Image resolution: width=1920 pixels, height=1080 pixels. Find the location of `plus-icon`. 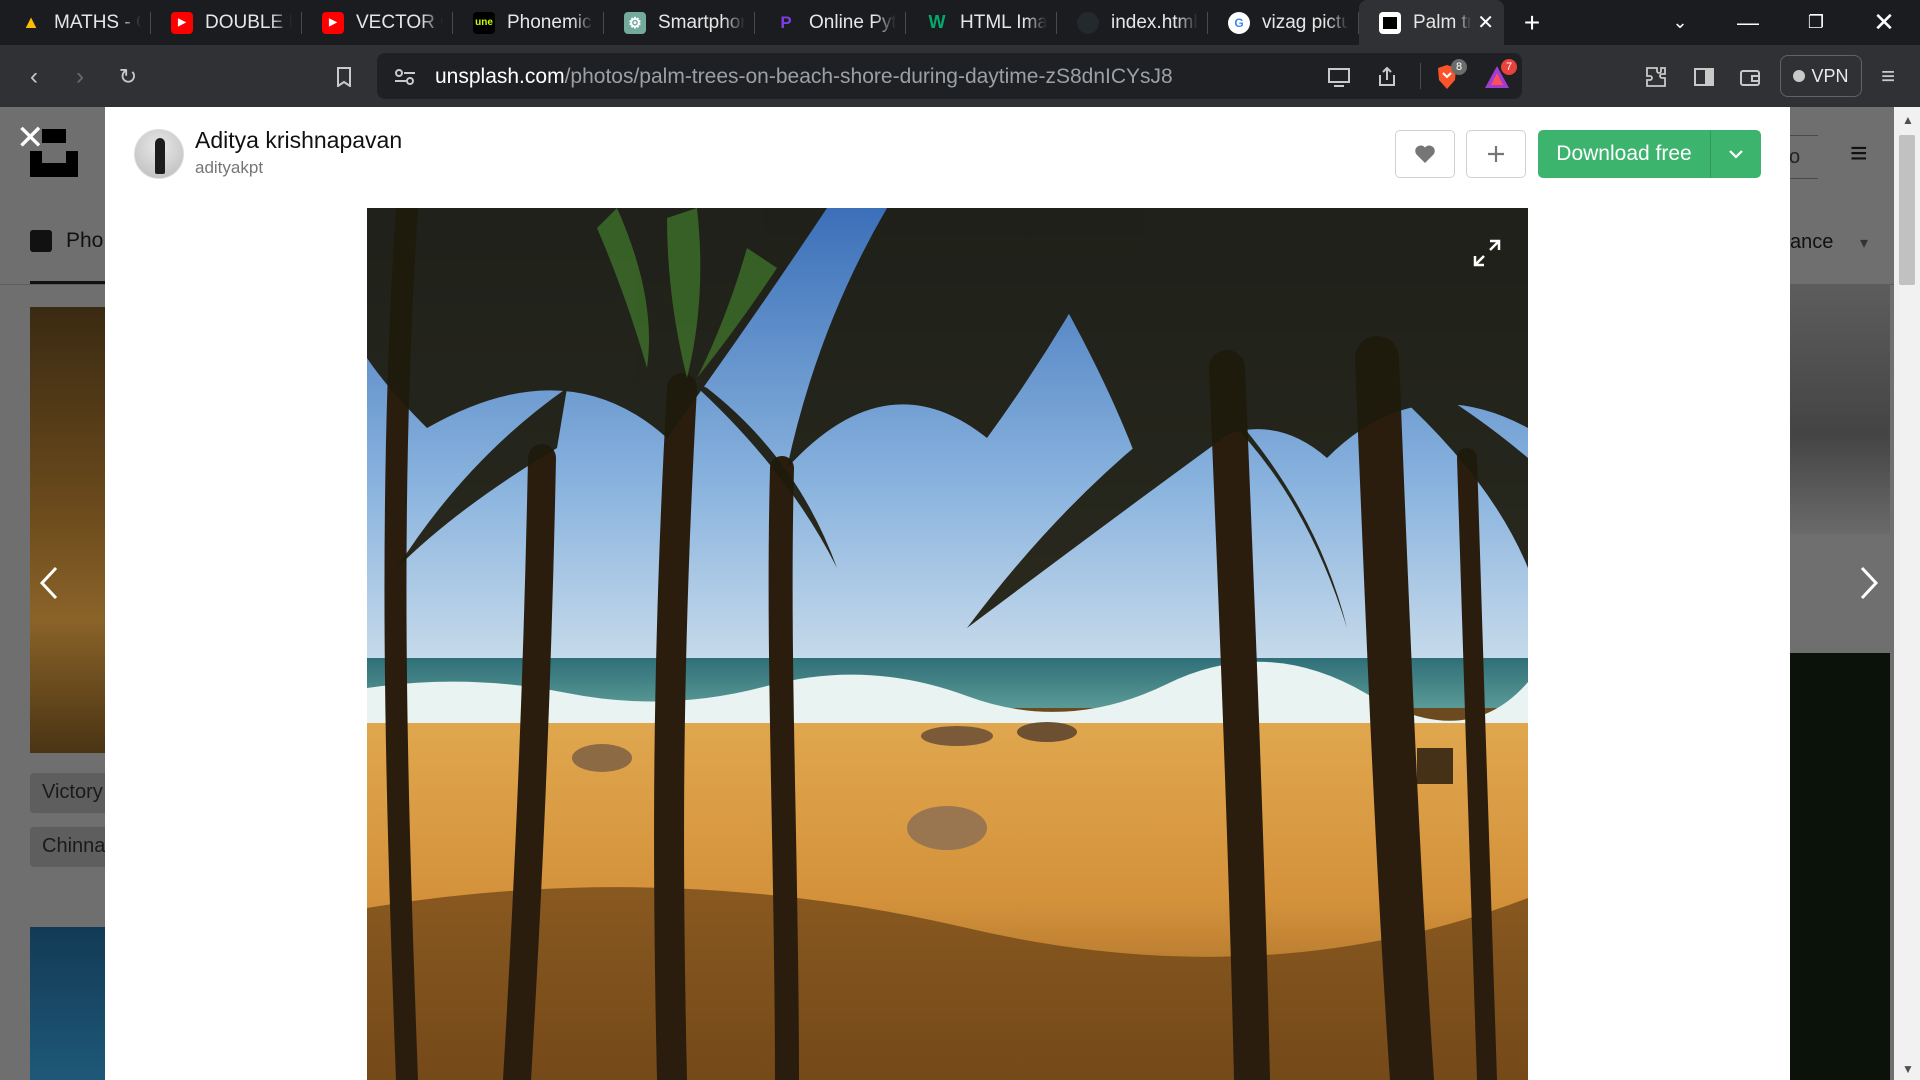

plus-icon is located at coordinates (1496, 154).